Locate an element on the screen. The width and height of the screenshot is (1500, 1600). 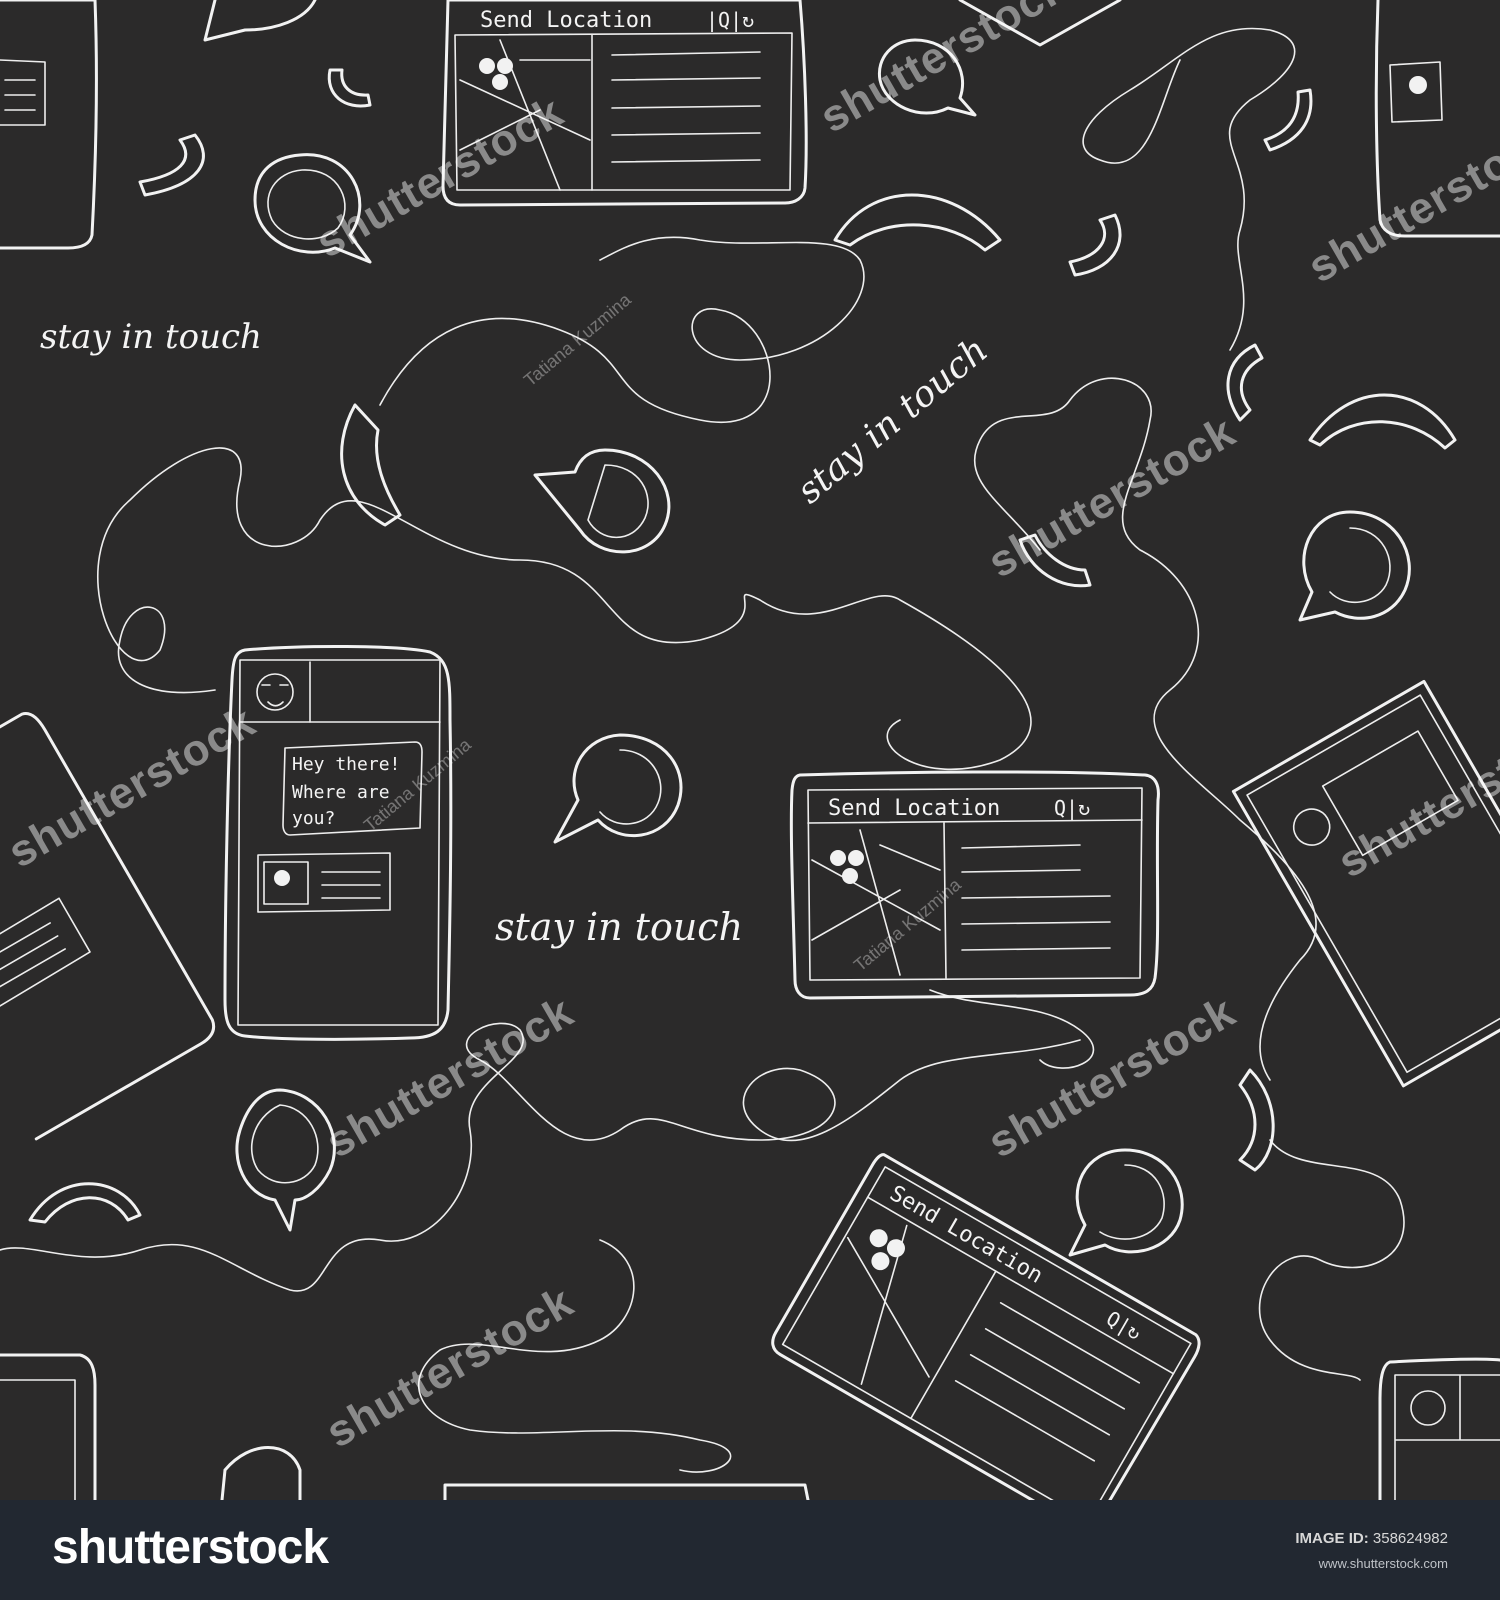
chat-line-2: Where are is located at coordinates (341, 792).